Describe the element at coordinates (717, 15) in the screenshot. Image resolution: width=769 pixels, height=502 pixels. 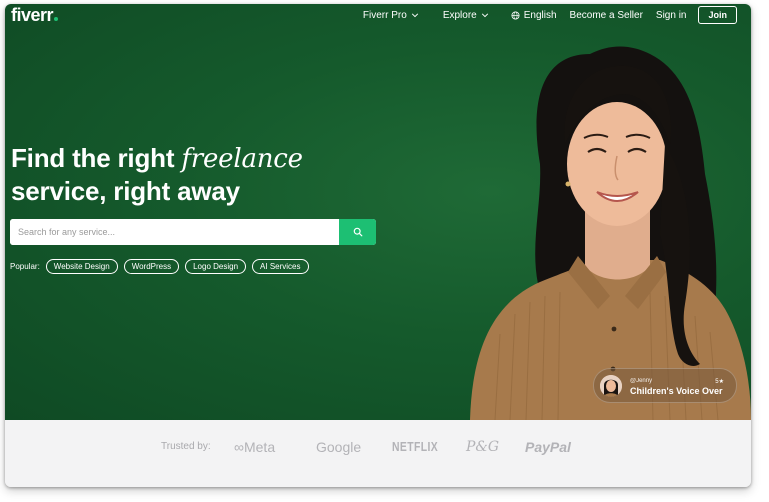
I see `join-button: Join` at that location.